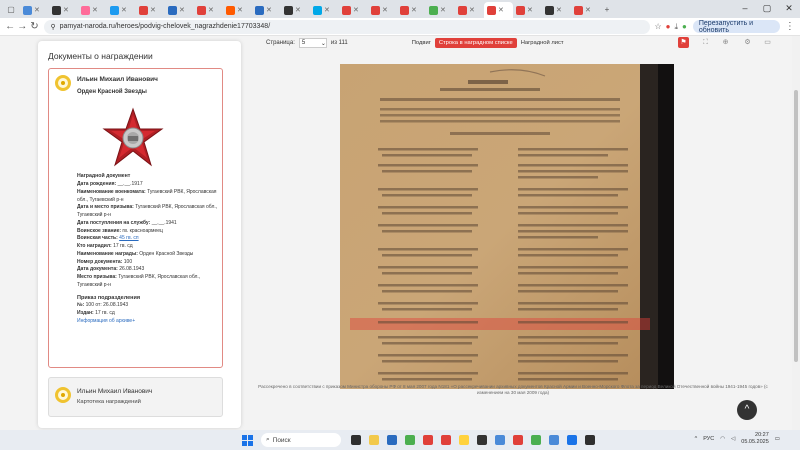 This screenshot has height=450, width=800. Describe the element at coordinates (301, 440) in the screenshot. I see `taskbar-search: ⌕ Поиск` at that location.